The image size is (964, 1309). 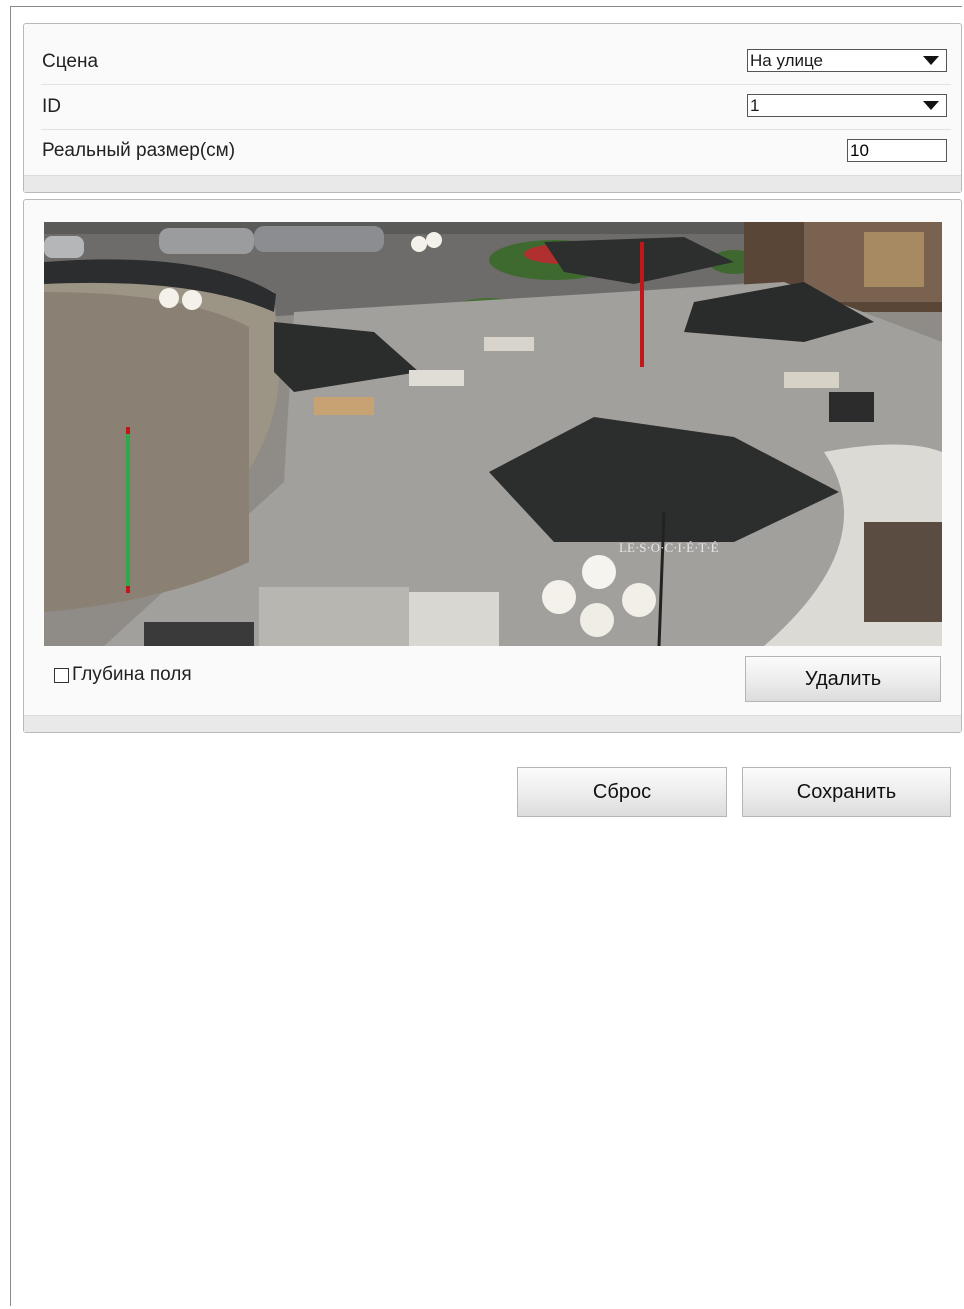 What do you see at coordinates (843, 679) in the screenshot?
I see `delete-button: Удалить` at bounding box center [843, 679].